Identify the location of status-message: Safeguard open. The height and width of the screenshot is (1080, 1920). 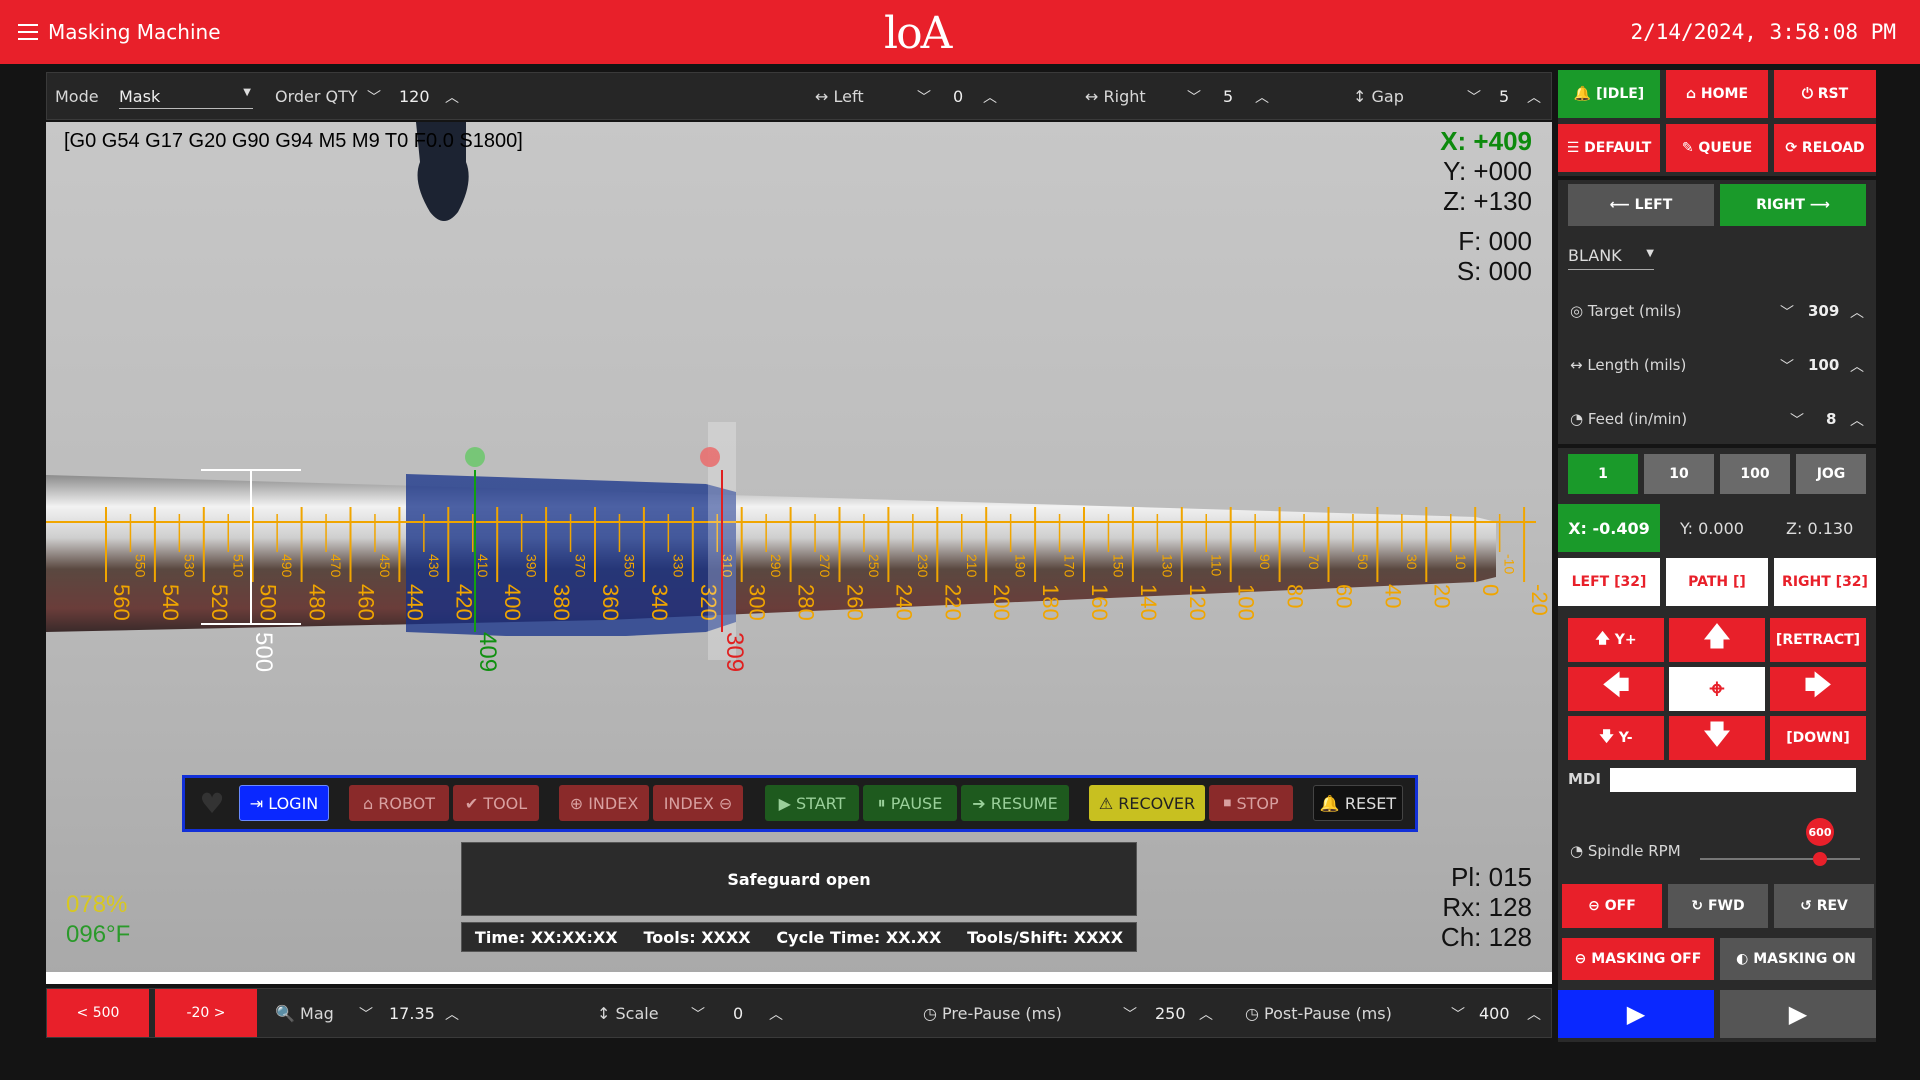
(799, 879).